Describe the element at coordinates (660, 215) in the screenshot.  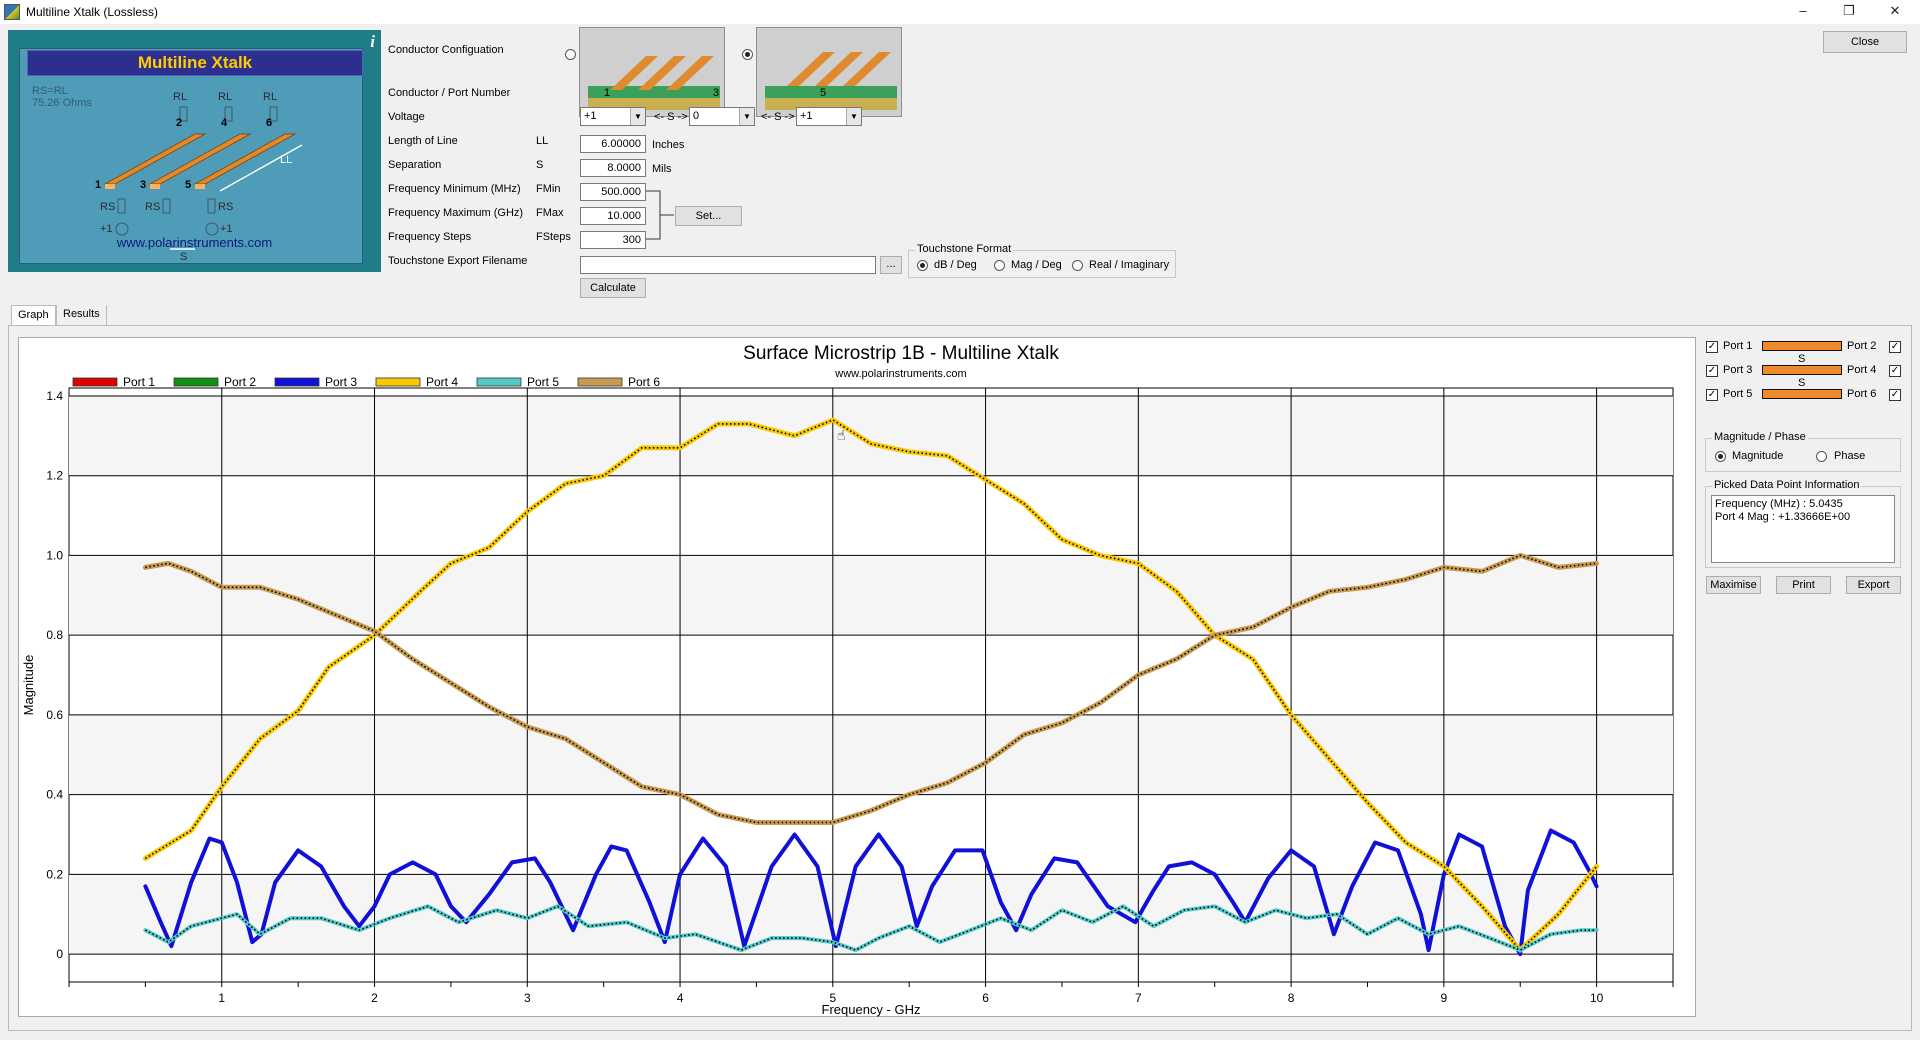
I see `bracket-connector` at that location.